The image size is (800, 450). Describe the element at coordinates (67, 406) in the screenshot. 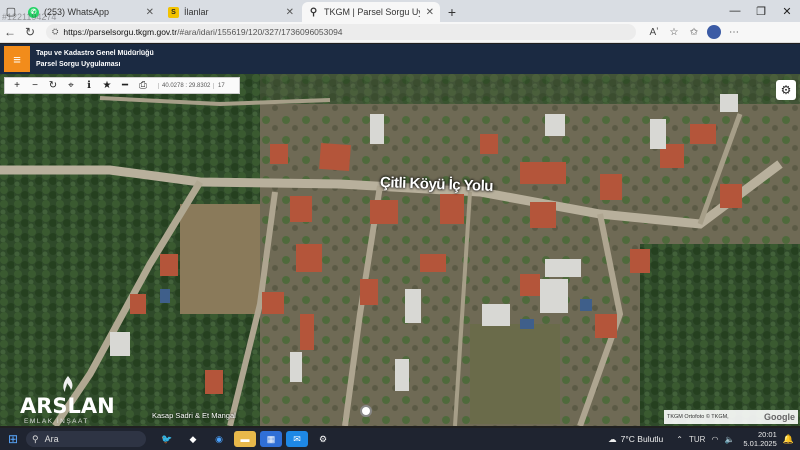

I see `logo-name: ARSLAN` at that location.